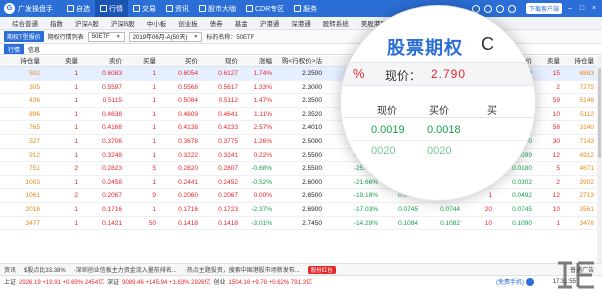  I want to click on subnav-item: 深港通, so click(301, 23).